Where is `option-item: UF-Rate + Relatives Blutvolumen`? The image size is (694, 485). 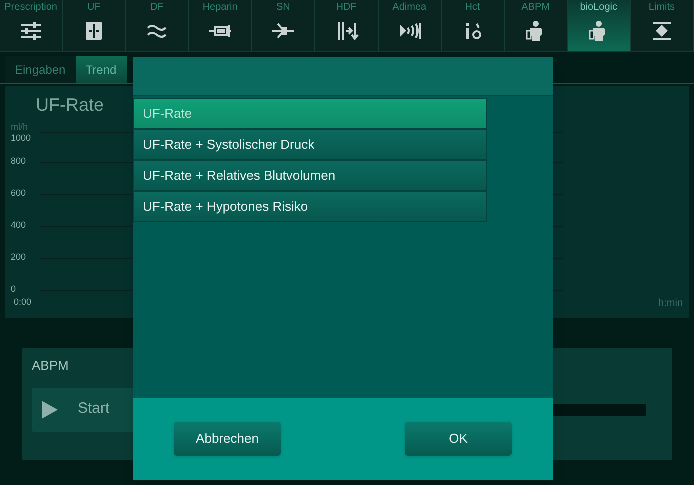 option-item: UF-Rate + Relatives Blutvolumen is located at coordinates (310, 175).